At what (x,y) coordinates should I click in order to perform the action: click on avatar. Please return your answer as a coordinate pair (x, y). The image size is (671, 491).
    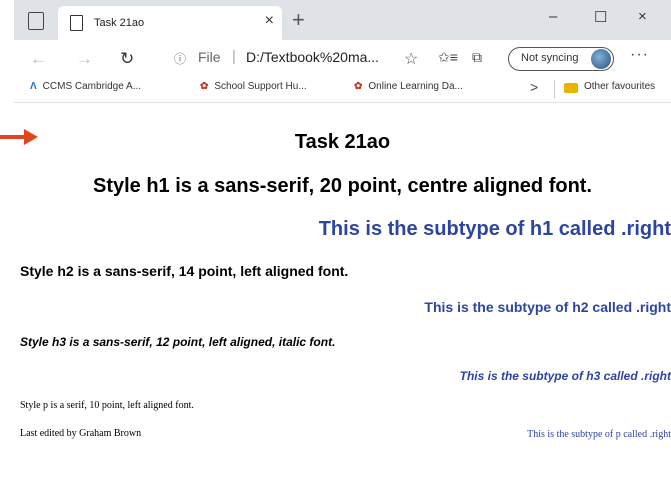
    Looking at the image, I should click on (601, 59).